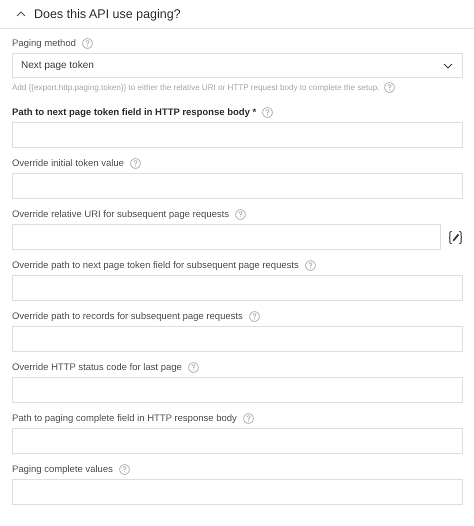 The height and width of the screenshot is (526, 474). Describe the element at coordinates (237, 65) in the screenshot. I see `paging-method-dropdown: Next page token` at that location.